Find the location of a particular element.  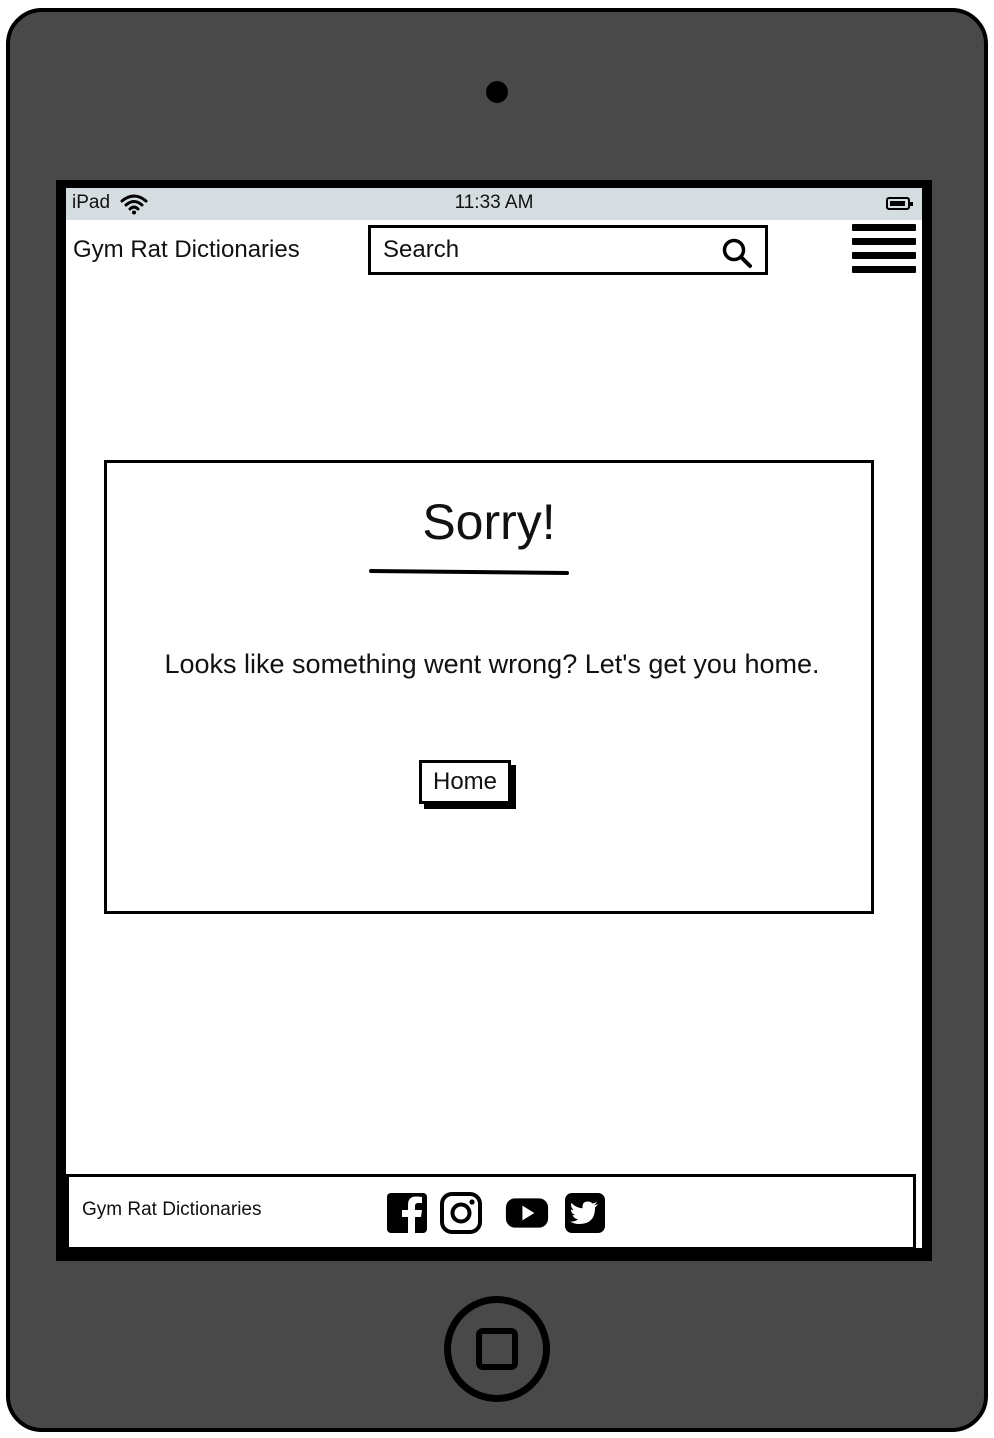

home-key-square-icon is located at coordinates (497, 1349).